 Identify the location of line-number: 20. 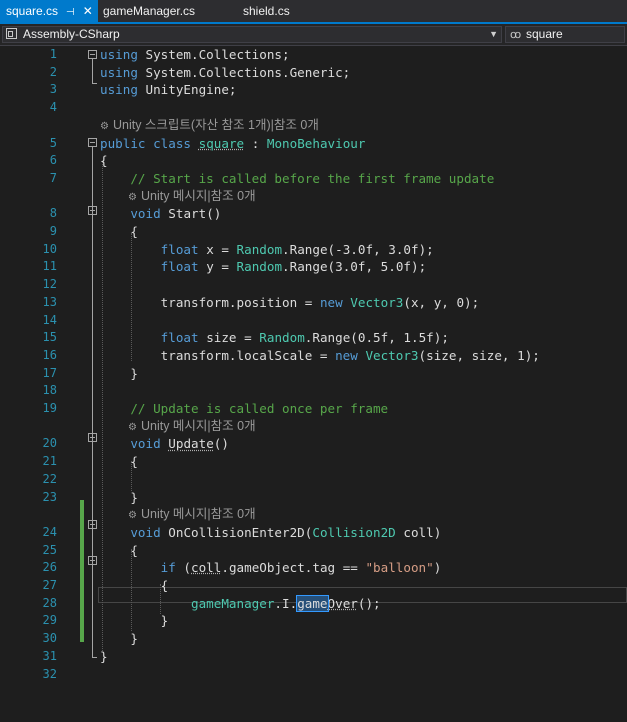
(49, 443).